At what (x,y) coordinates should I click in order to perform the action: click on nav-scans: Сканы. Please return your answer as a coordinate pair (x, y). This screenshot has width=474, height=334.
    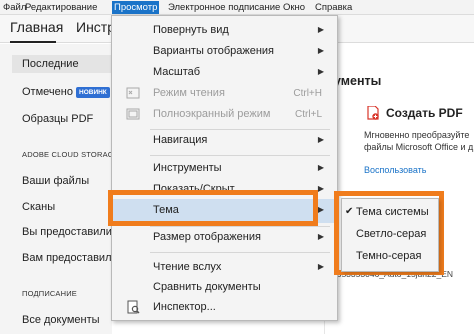
    Looking at the image, I should click on (38, 207).